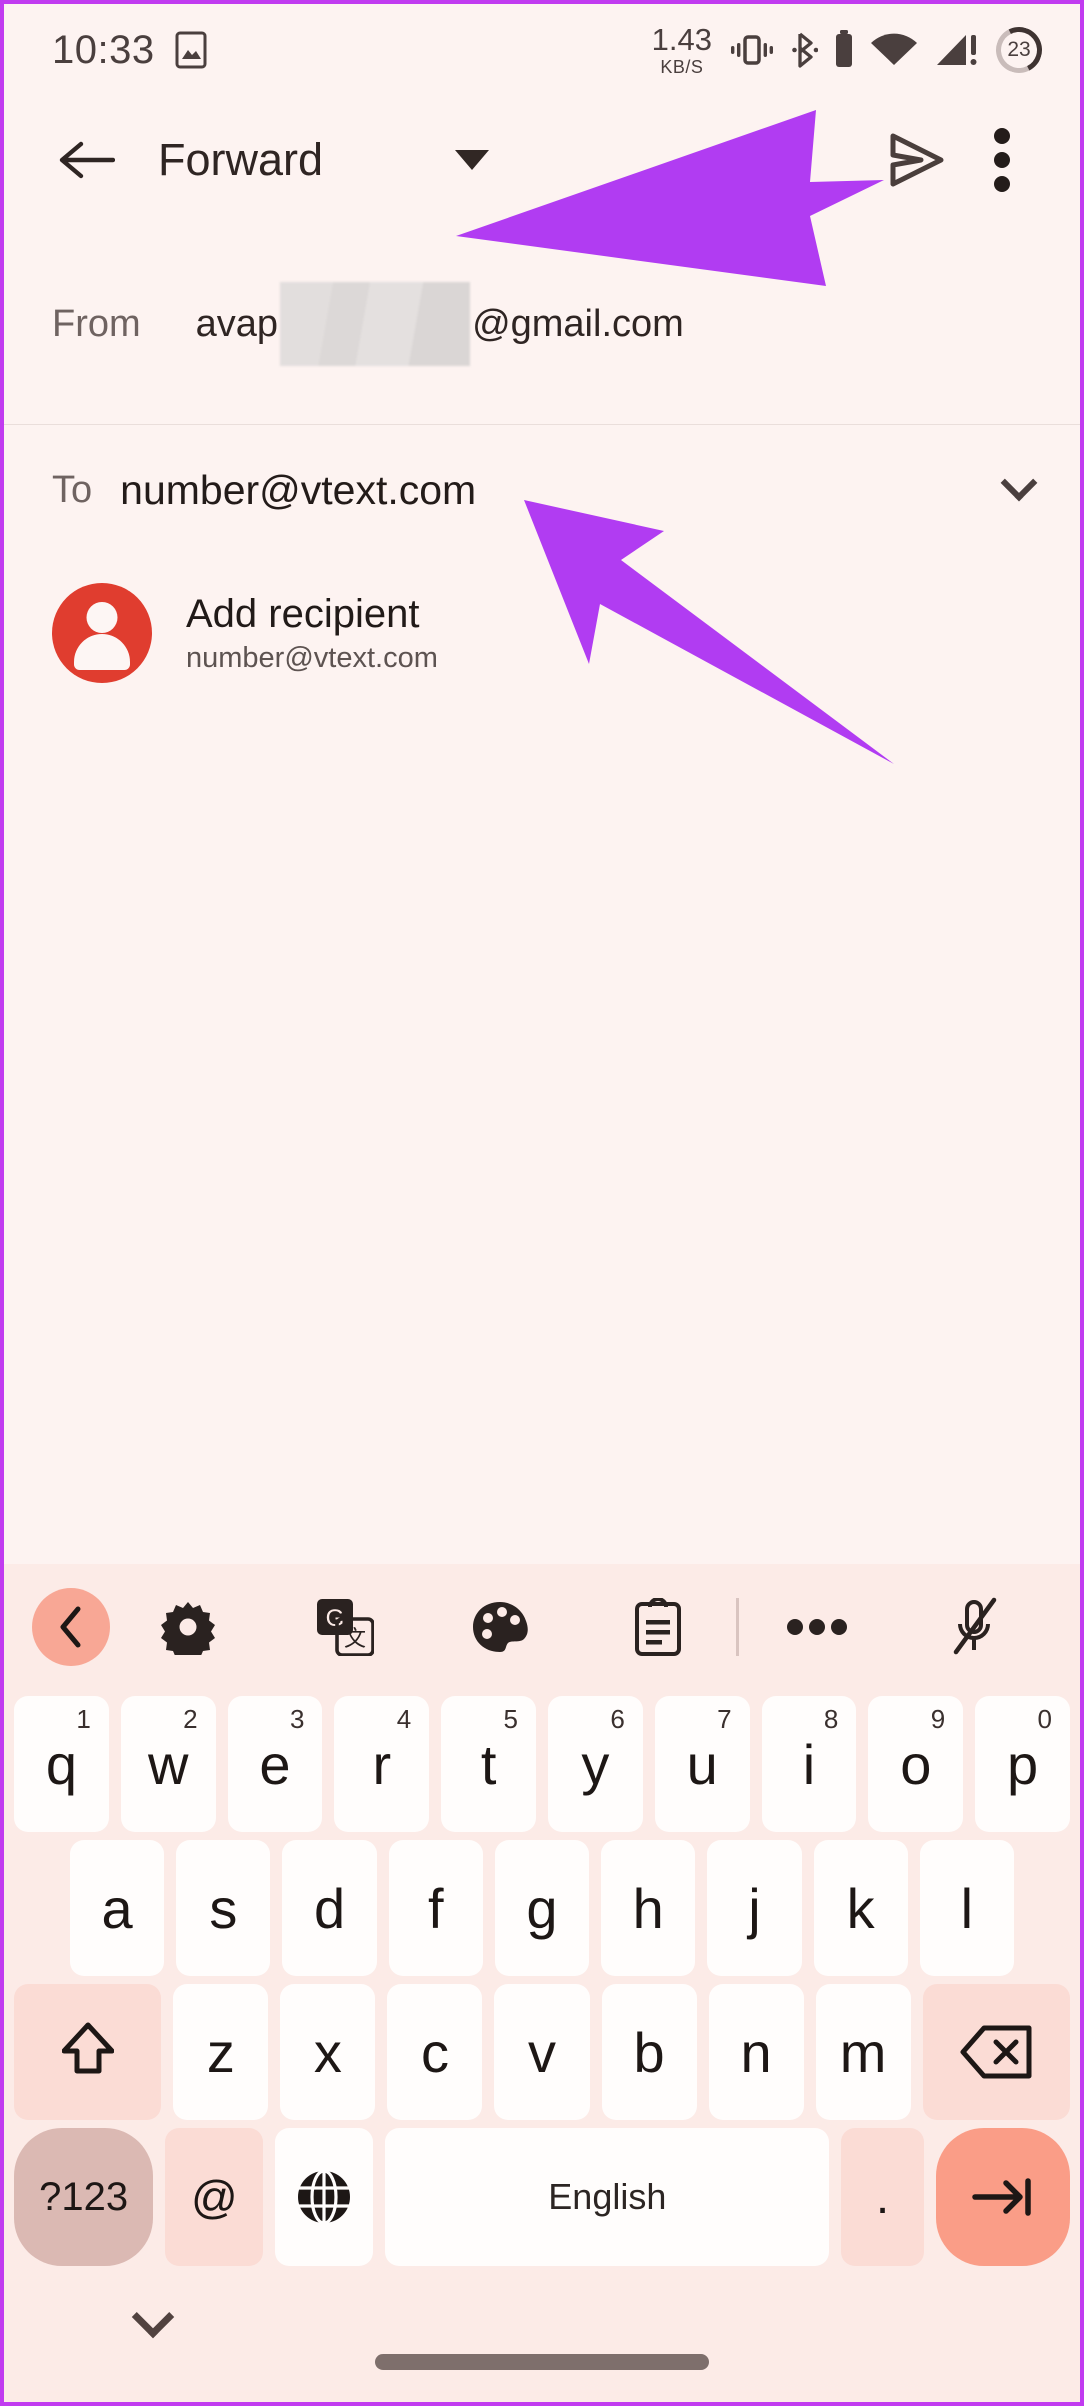 The width and height of the screenshot is (1084, 2406). Describe the element at coordinates (129, 50) in the screenshot. I see `status-bar-left: 10:33` at that location.